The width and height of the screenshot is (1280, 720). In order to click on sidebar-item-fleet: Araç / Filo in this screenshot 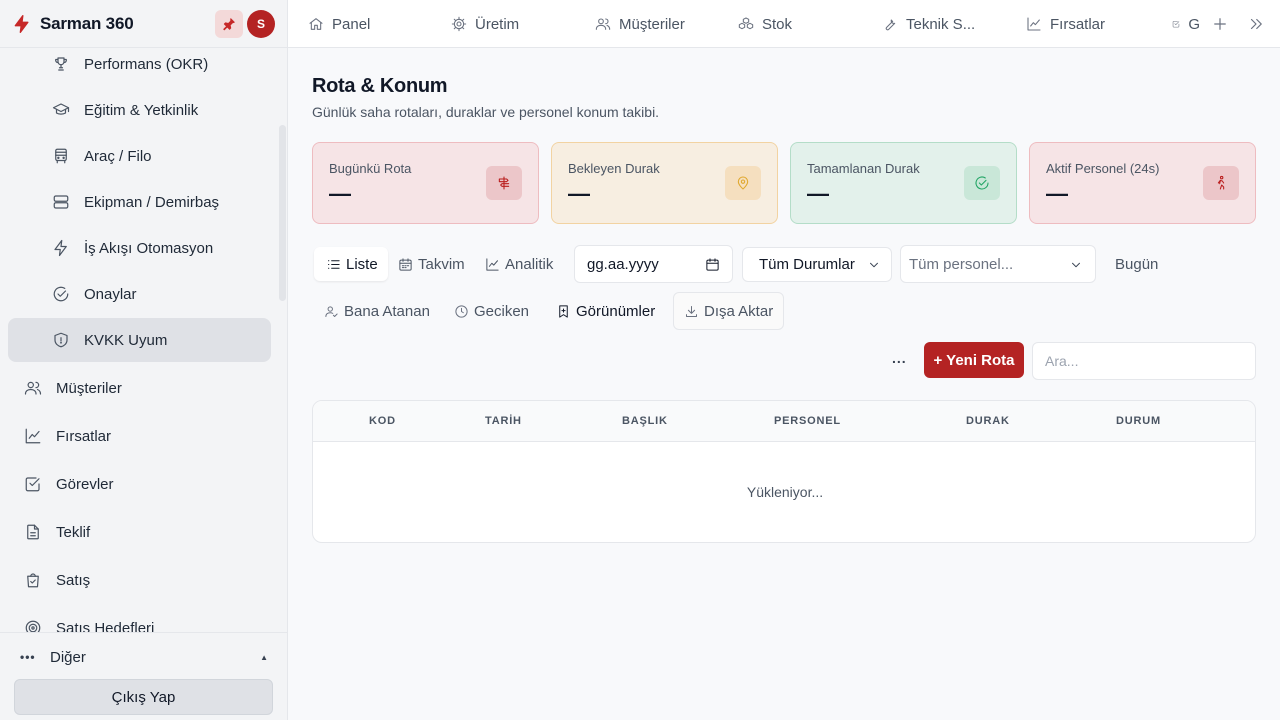, I will do `click(139, 156)`.